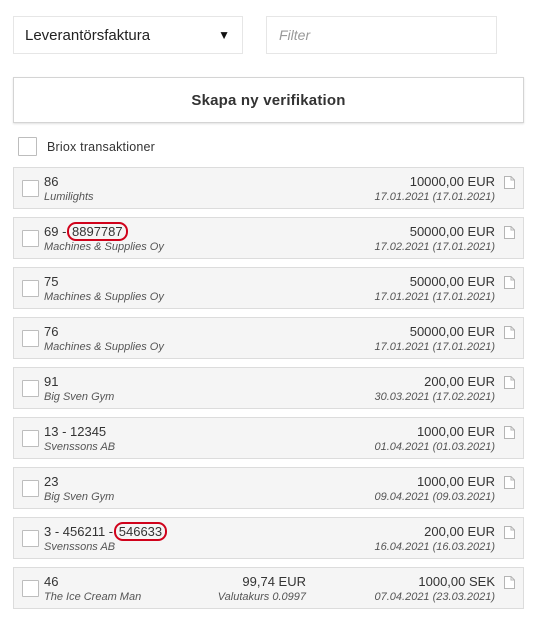  I want to click on voucher-number-text: 76, so click(51, 331).